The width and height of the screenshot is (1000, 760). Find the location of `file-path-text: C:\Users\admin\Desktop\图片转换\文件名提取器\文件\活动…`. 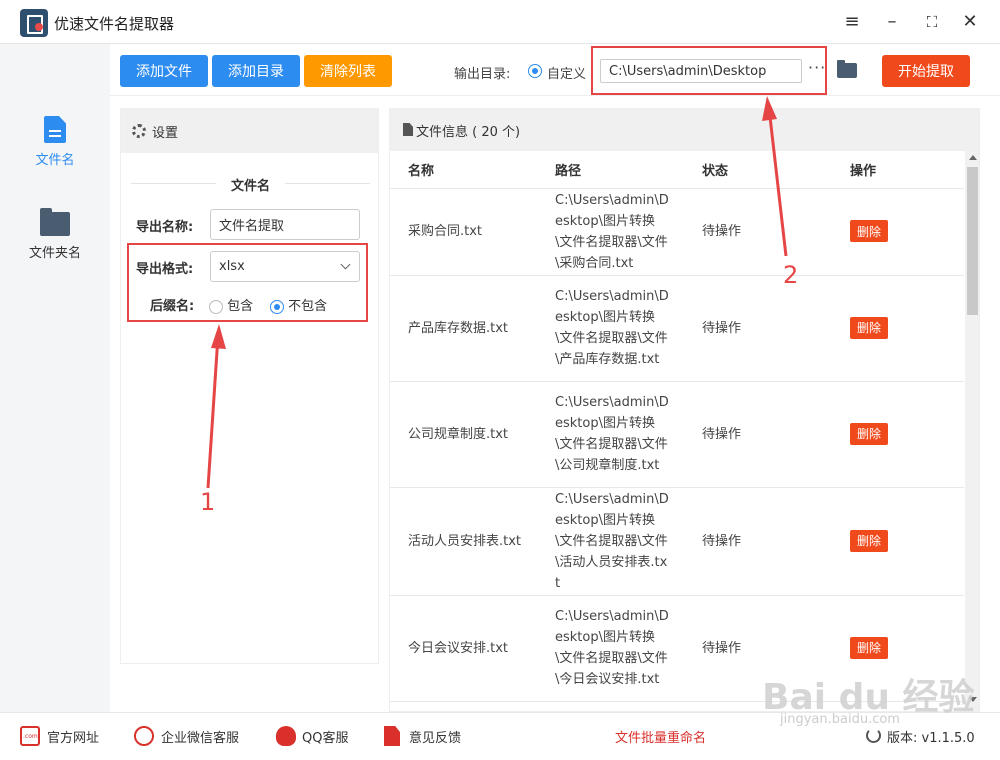

file-path-text: C:\Users\admin\Desktop\图片转换\文件名提取器\文件\活动… is located at coordinates (612, 541).